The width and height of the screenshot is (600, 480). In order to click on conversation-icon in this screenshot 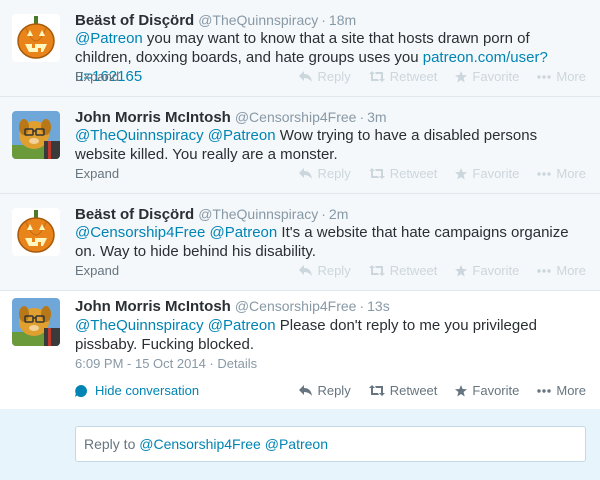, I will do `click(81, 390)`.